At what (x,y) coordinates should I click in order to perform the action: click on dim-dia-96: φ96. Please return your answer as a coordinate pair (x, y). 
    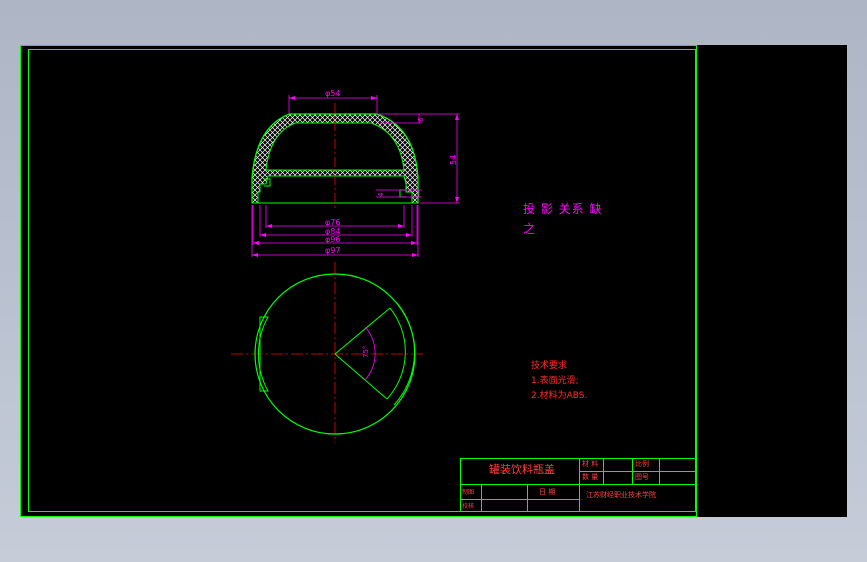
    Looking at the image, I should click on (332, 239).